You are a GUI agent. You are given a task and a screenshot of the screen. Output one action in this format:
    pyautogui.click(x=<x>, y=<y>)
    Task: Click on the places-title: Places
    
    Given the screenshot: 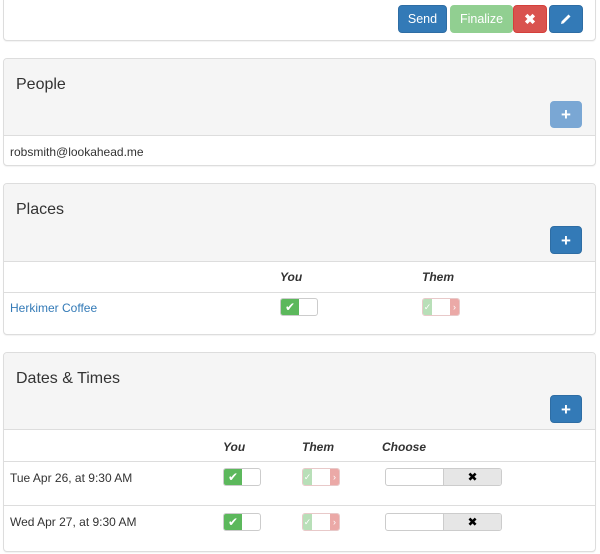 What is the action you would take?
    pyautogui.click(x=40, y=209)
    